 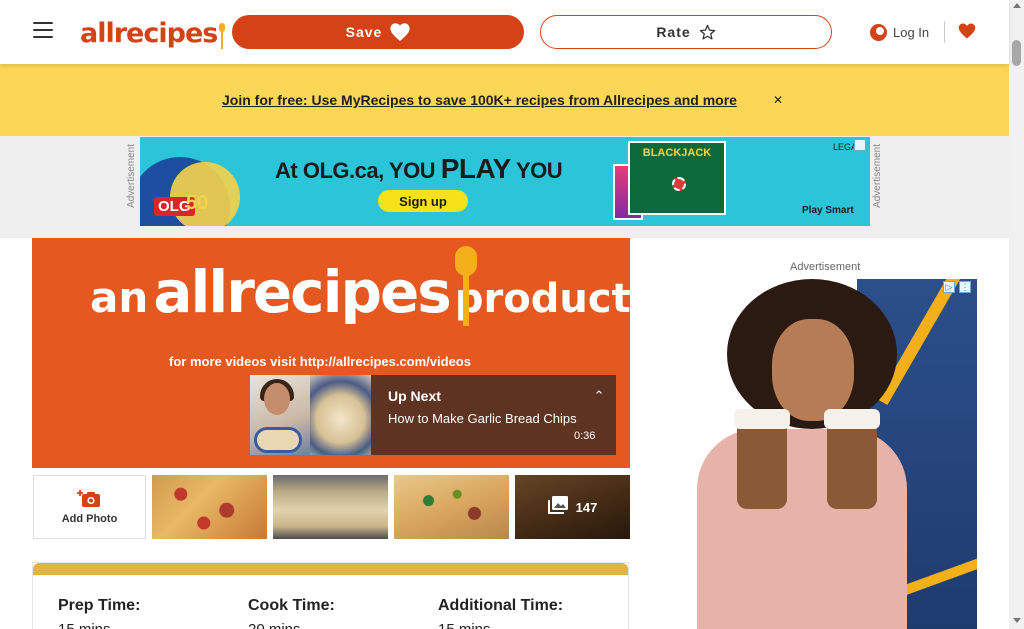 I want to click on more-photos-button: 147, so click(x=572, y=507).